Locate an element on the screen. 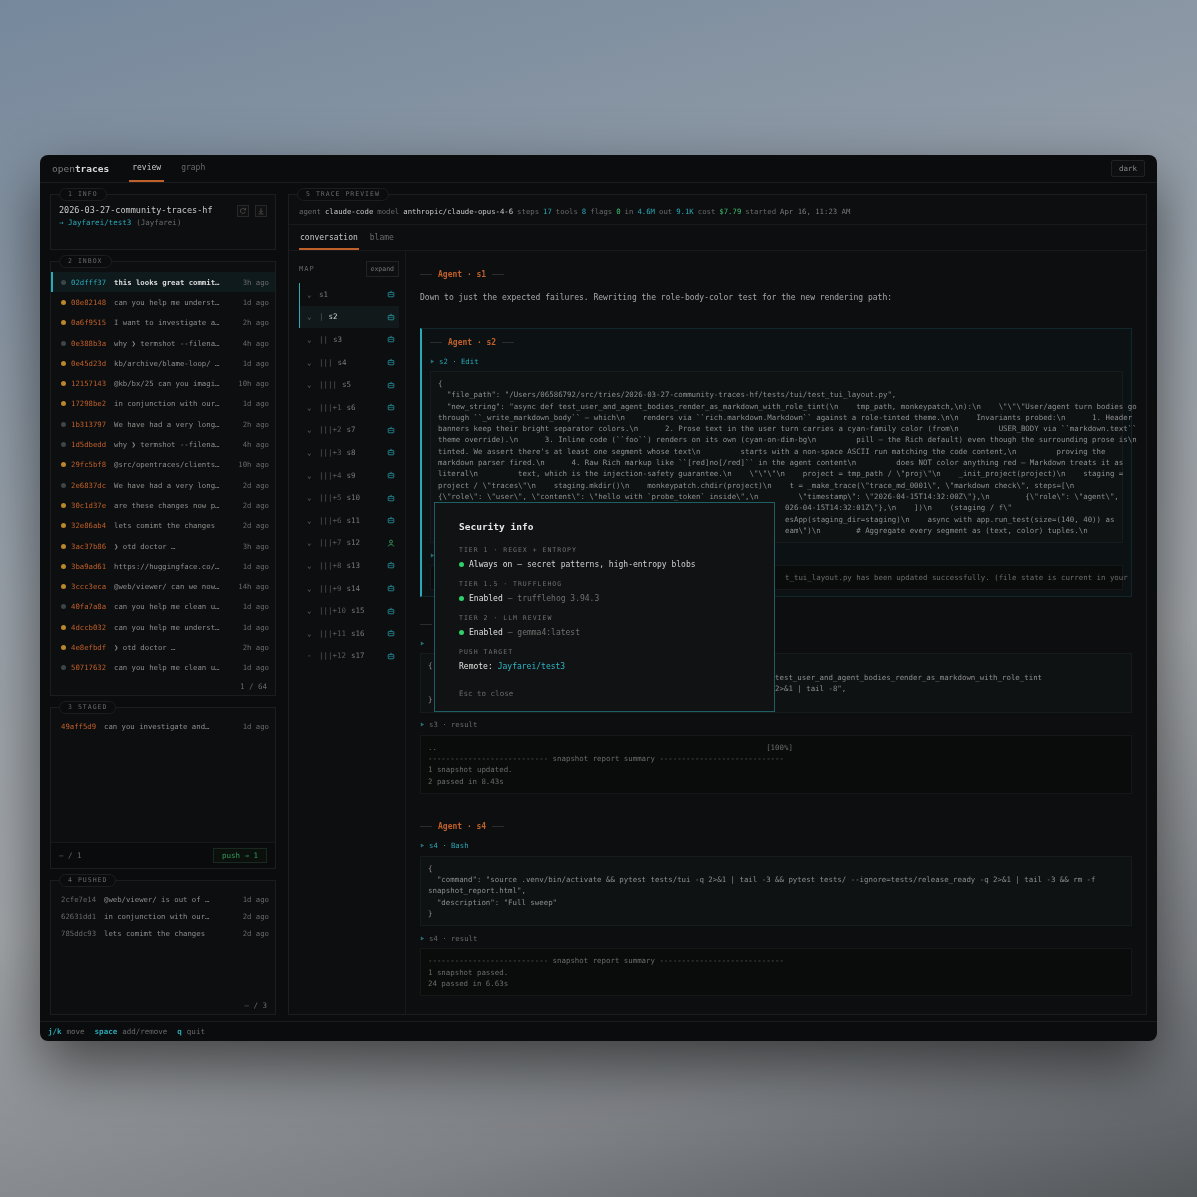 This screenshot has width=1197, height=1197. nav-tab: graph is located at coordinates (193, 168).